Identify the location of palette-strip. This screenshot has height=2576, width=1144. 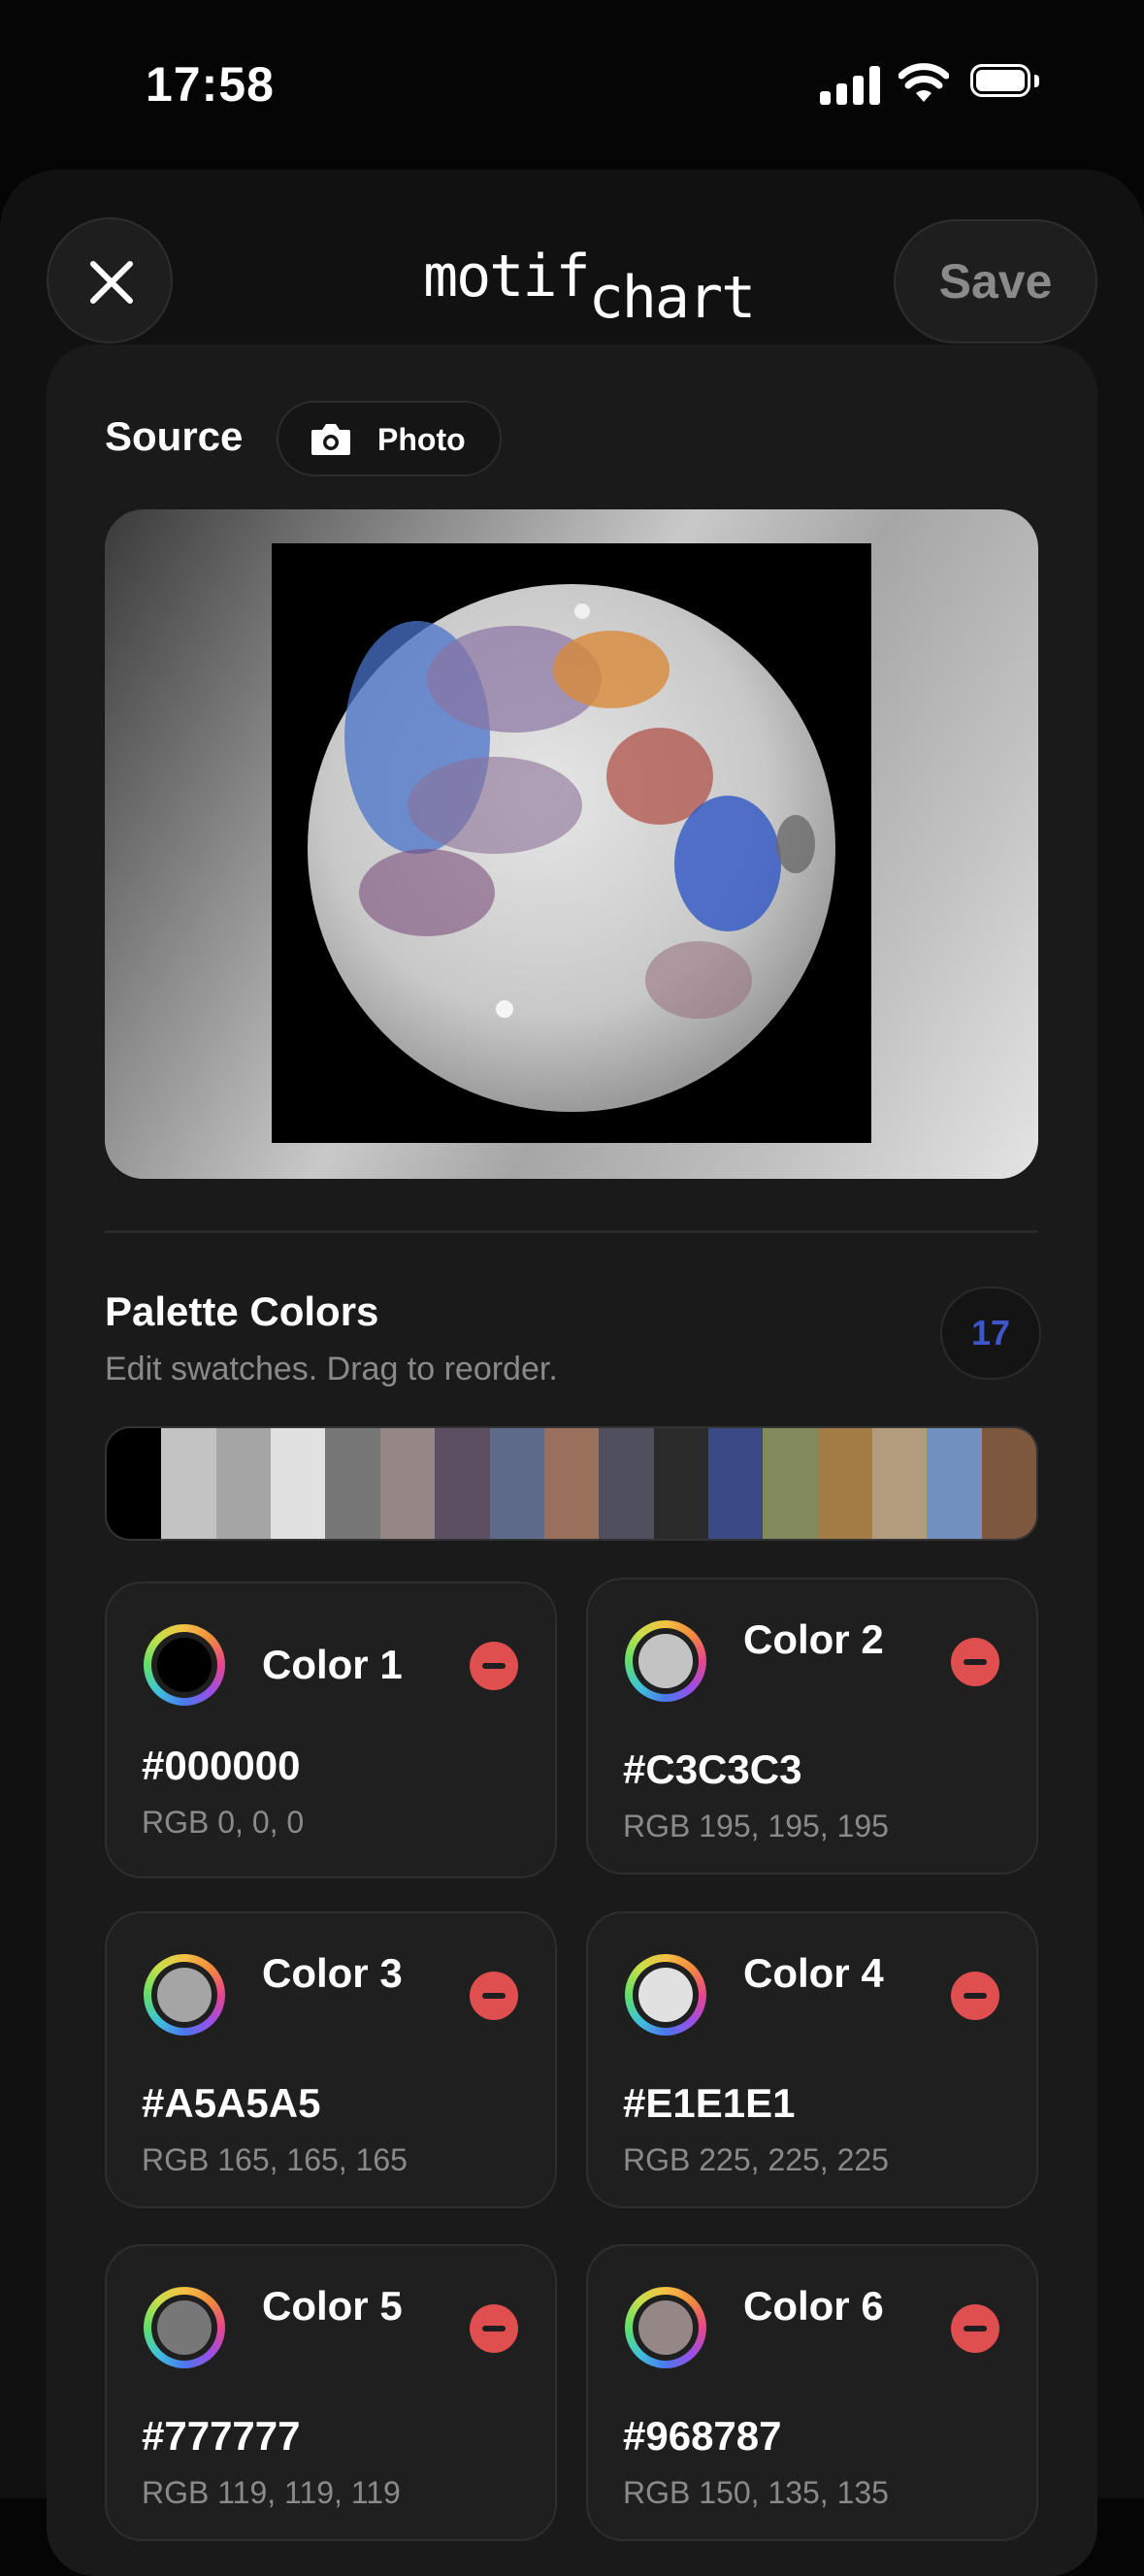
(571, 1483).